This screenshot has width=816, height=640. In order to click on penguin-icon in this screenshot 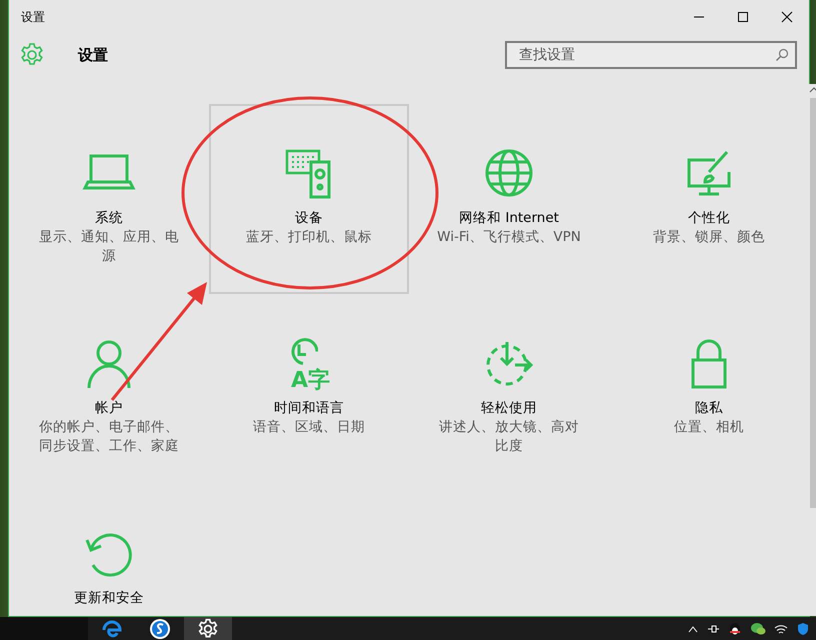, I will do `click(735, 629)`.